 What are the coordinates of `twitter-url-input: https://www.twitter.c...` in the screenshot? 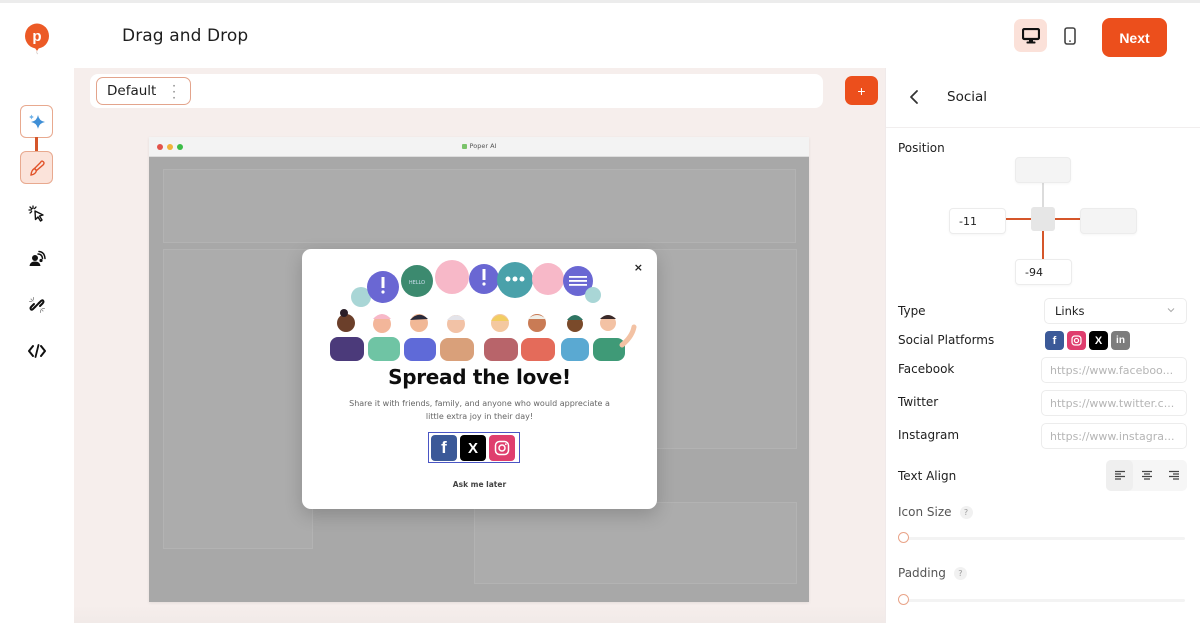 It's located at (1114, 403).